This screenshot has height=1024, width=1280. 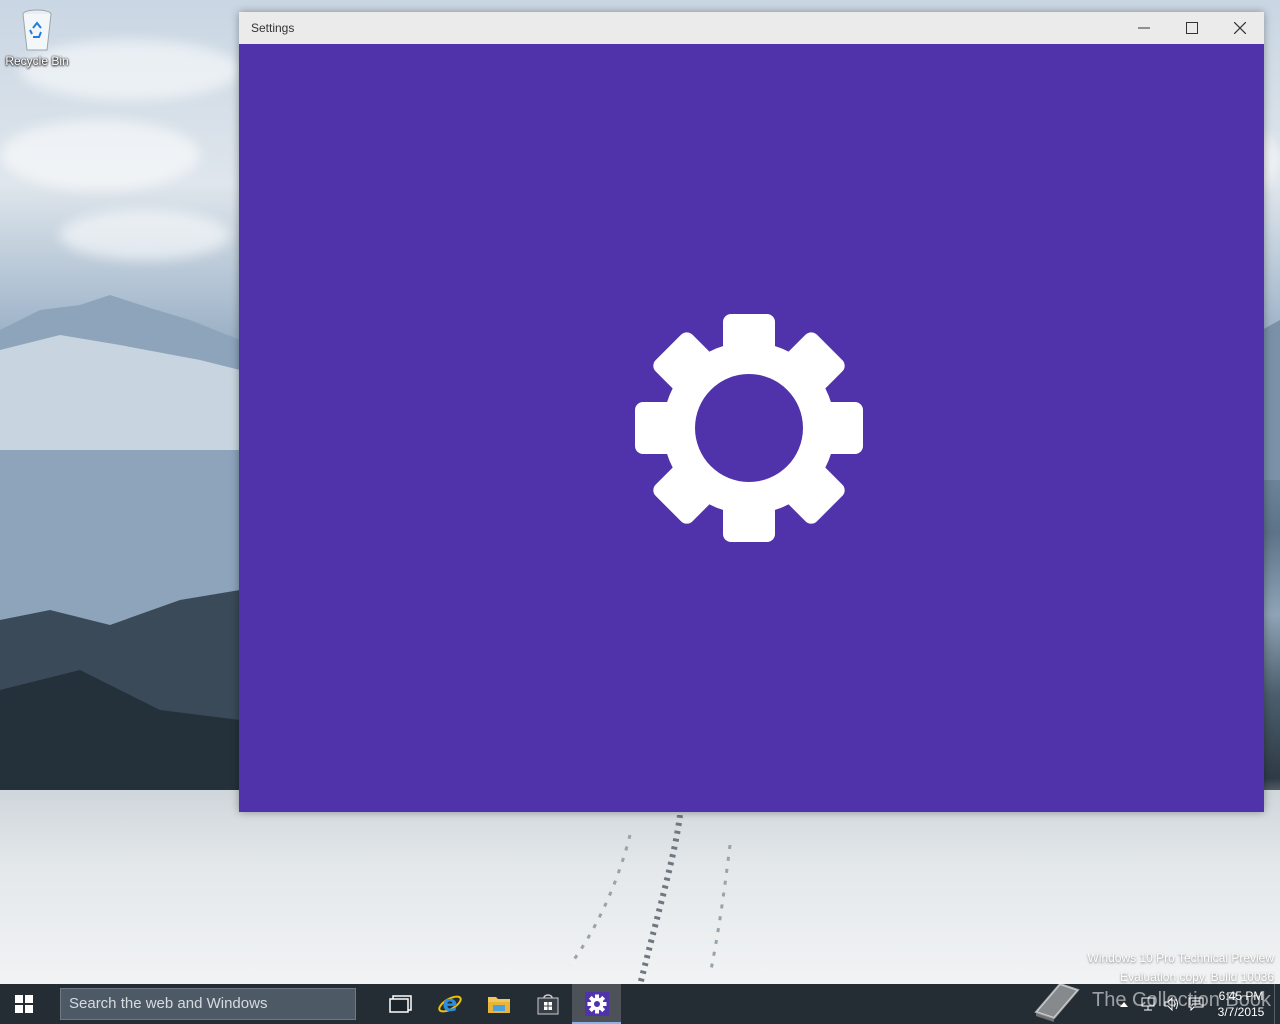 I want to click on maximize-icon, so click(x=1192, y=28).